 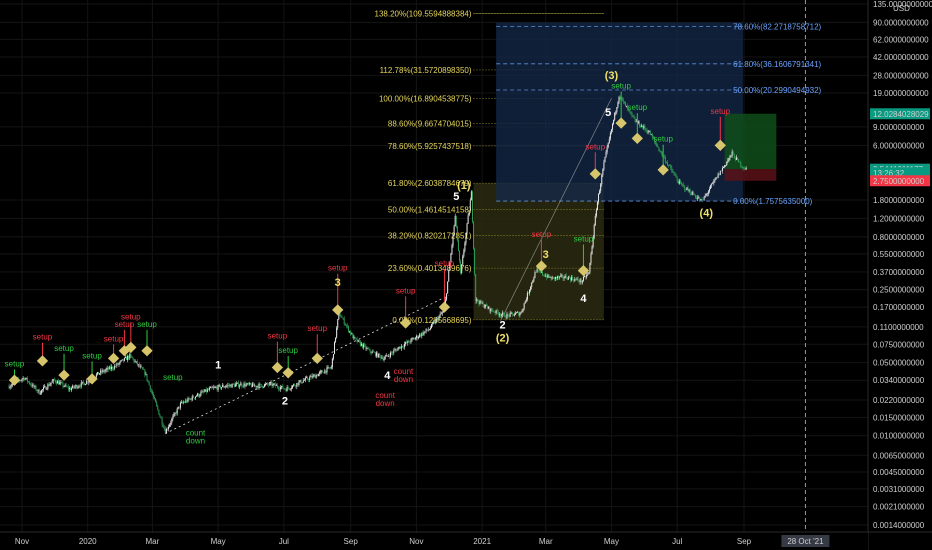 I want to click on fib-extension-label: 78.60%(5.9257437518), so click(x=430, y=146).